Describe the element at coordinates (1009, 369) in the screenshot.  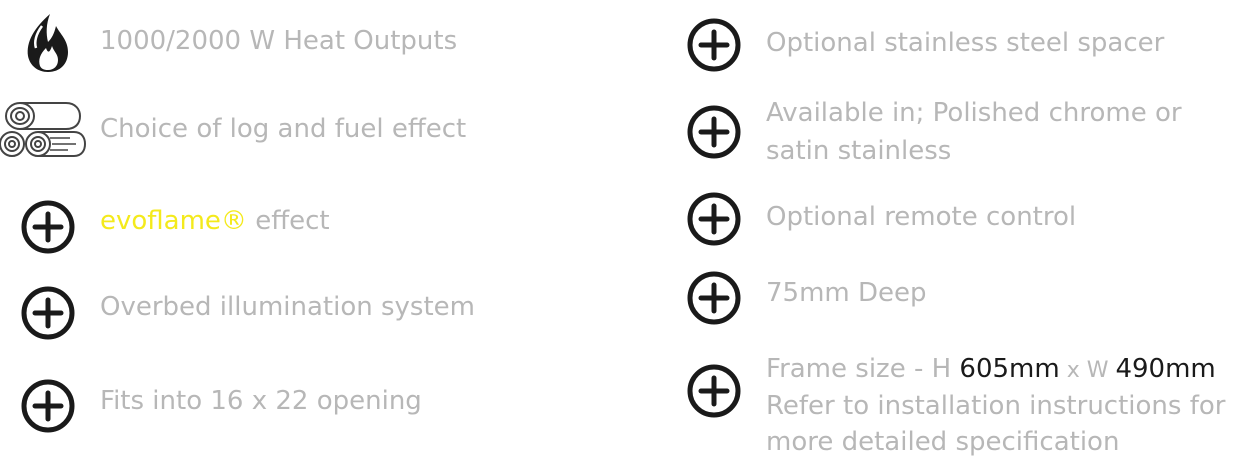
I see `frame-height-value: 605mm` at that location.